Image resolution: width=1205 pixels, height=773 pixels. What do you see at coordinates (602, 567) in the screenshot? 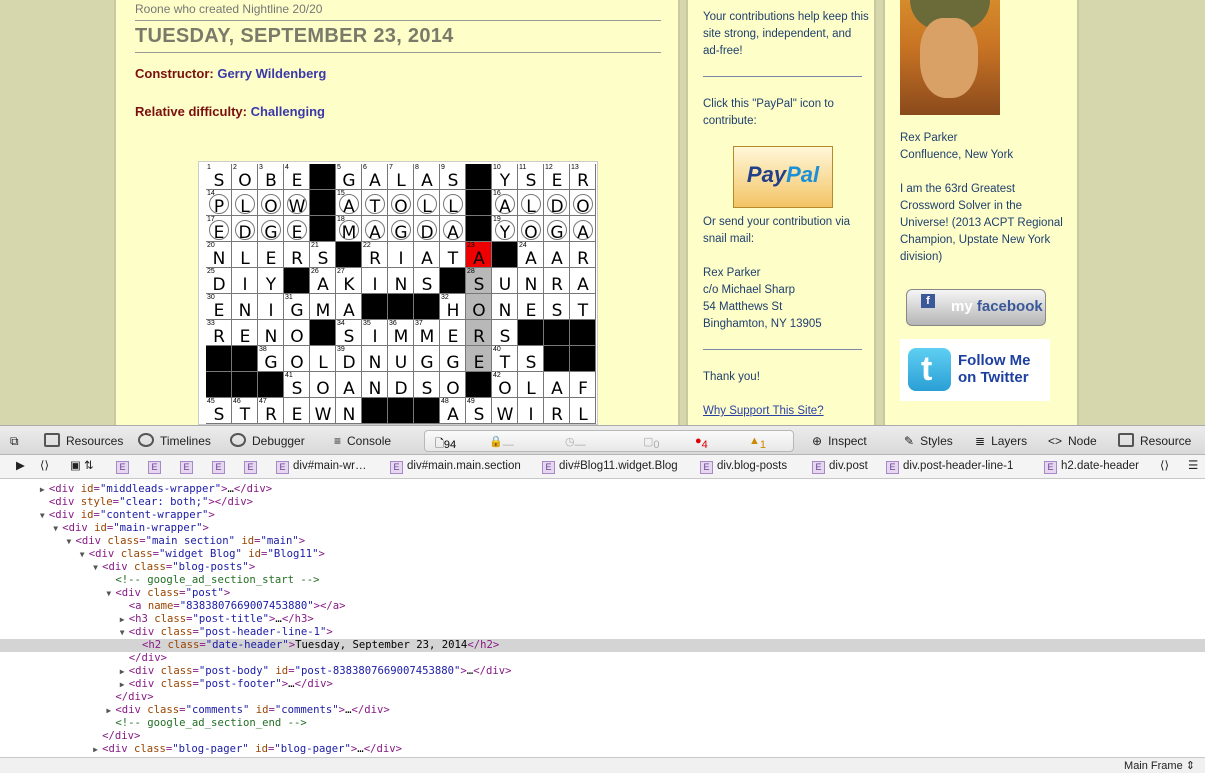
I see `dom-node: ▼ <div class="blog-posts">` at bounding box center [602, 567].